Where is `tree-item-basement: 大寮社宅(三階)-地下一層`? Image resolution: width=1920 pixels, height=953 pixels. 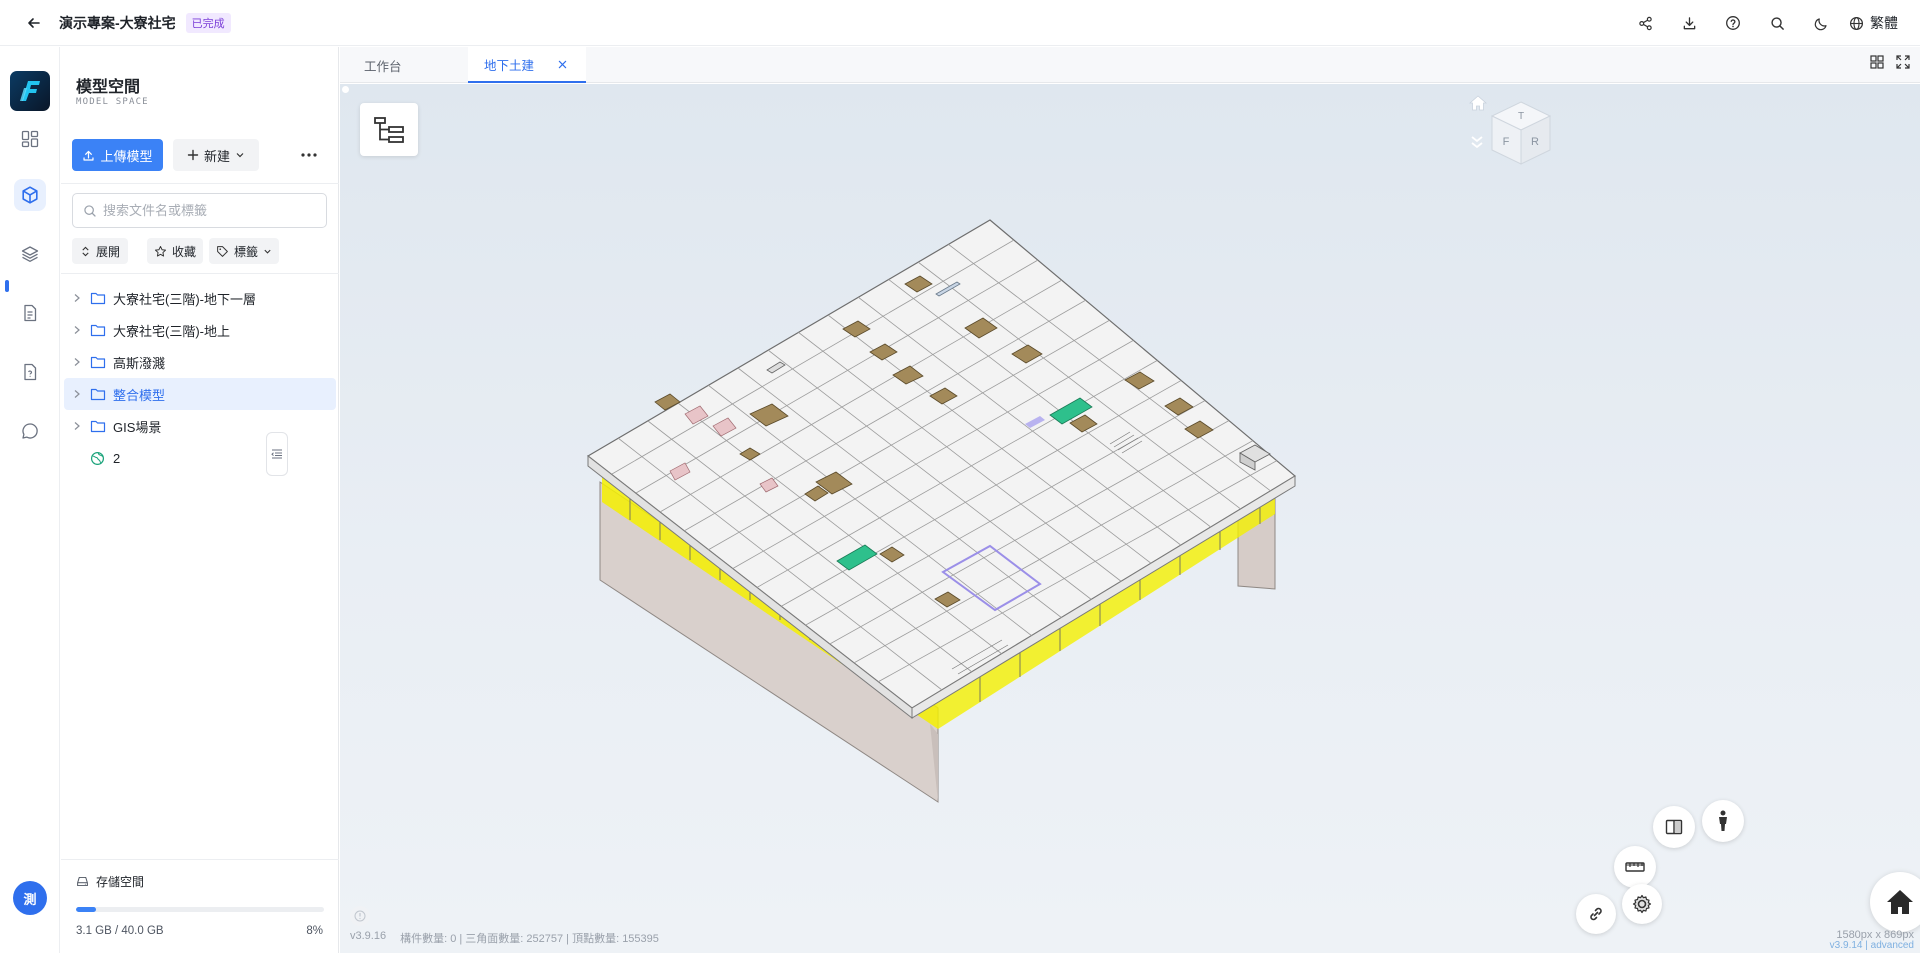 tree-item-basement: 大寮社宅(三階)-地下一層 is located at coordinates (200, 298).